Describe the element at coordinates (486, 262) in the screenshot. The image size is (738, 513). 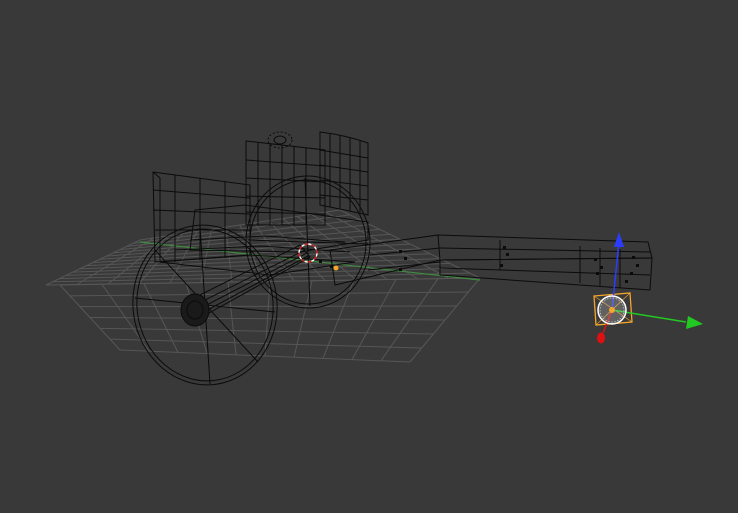
I see `cart-shaft` at that location.